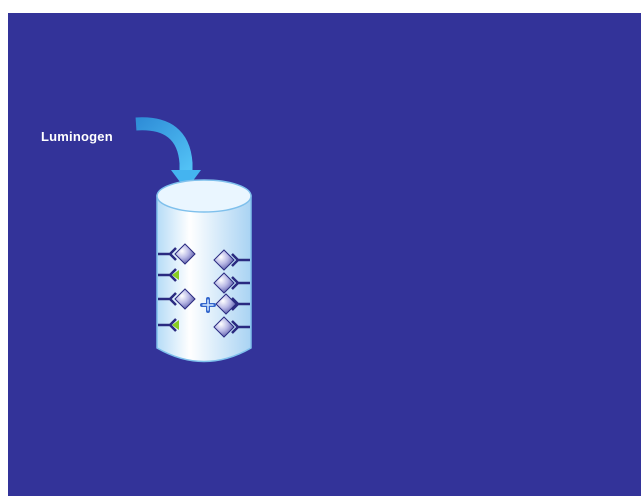 Image resolution: width=641 pixels, height=496 pixels. I want to click on luminogen-label: Luminogen, so click(77, 136).